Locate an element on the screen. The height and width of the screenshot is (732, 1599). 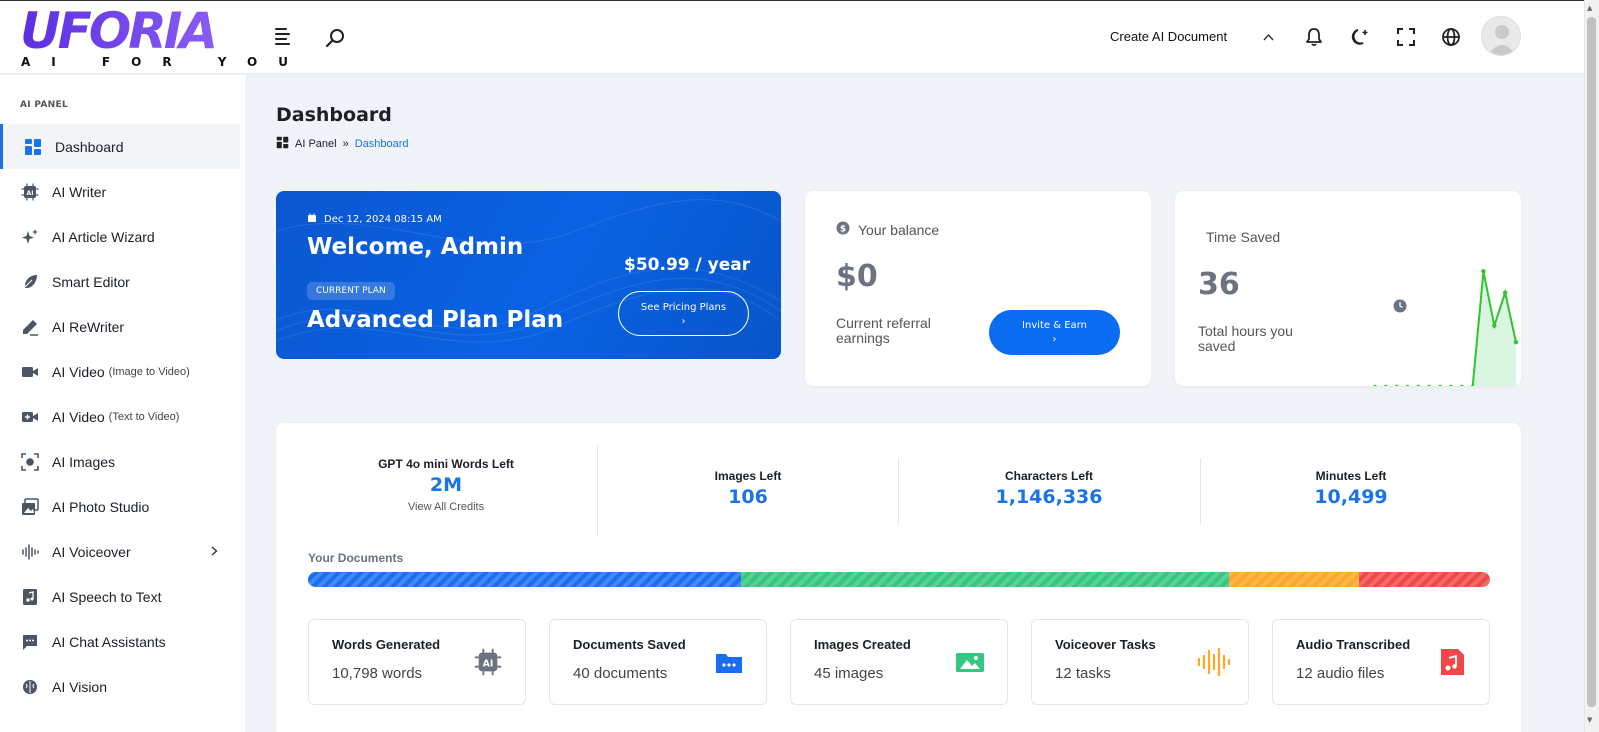
sidebar-item-ai-photo-studio: AI Photo Studio is located at coordinates (120, 506).